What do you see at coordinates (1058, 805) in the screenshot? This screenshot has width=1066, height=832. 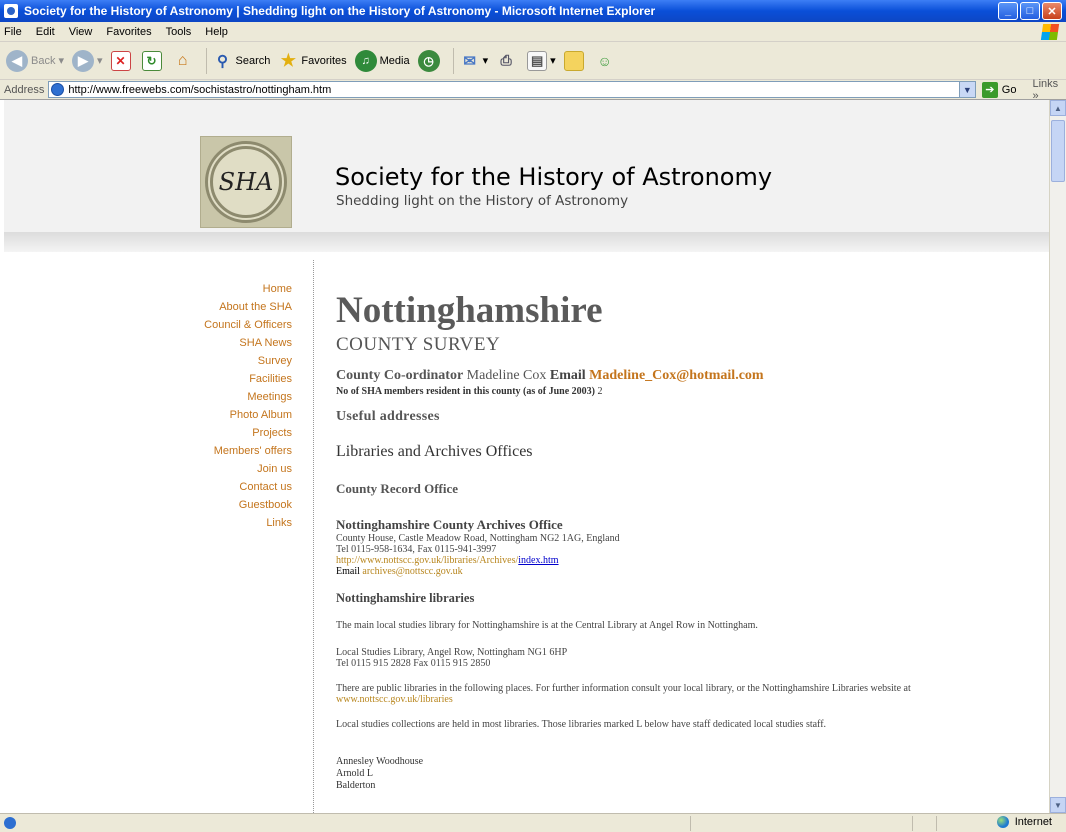 I see `scroll-down-icon: ▼` at bounding box center [1058, 805].